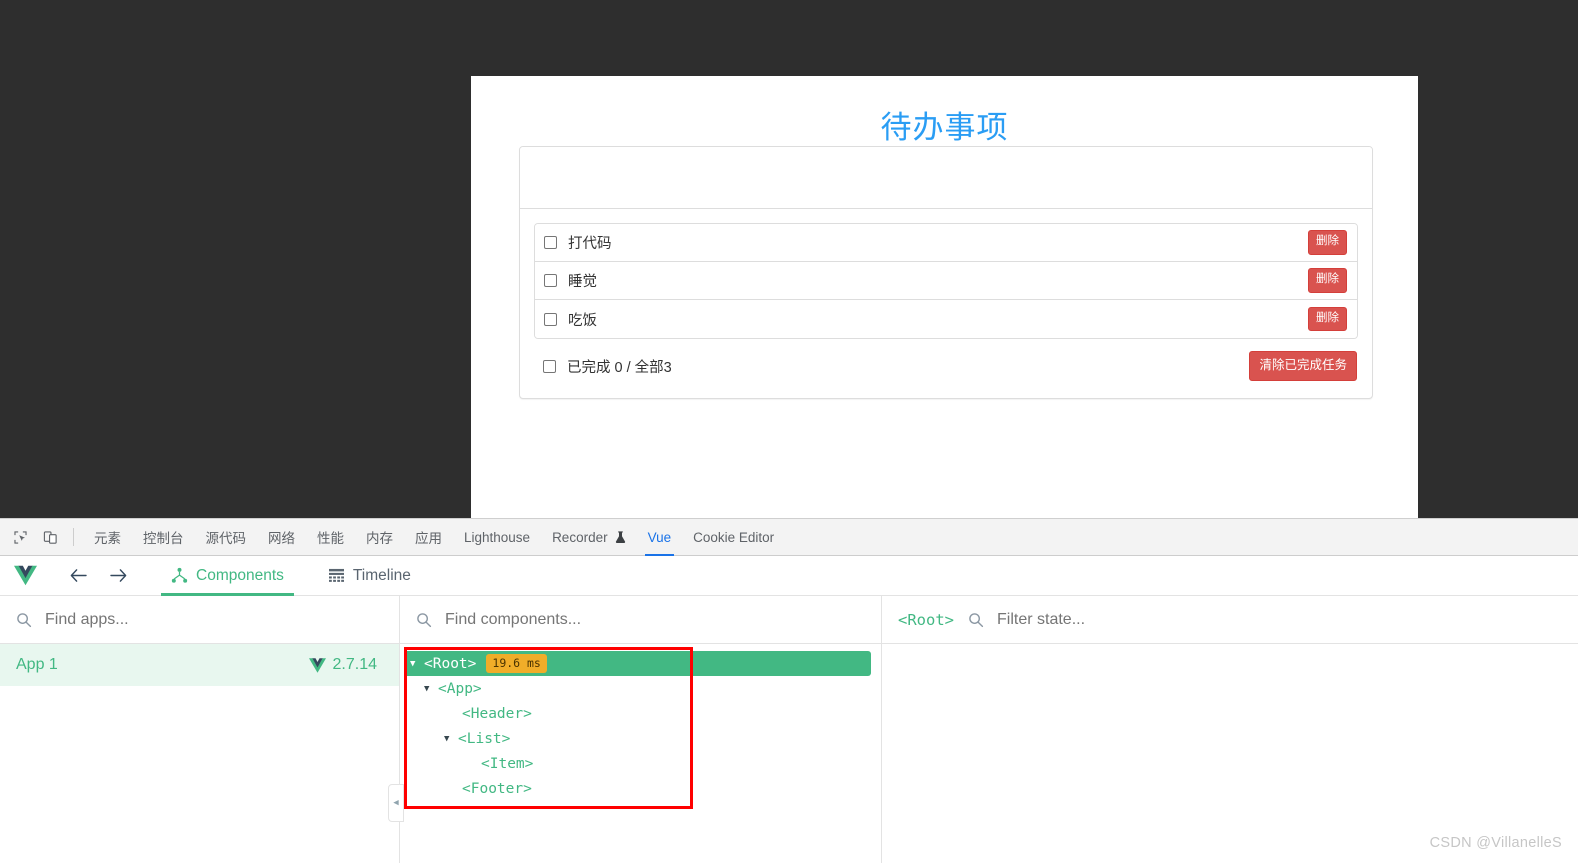 The image size is (1578, 863). I want to click on back-arrow-icon, so click(78, 576).